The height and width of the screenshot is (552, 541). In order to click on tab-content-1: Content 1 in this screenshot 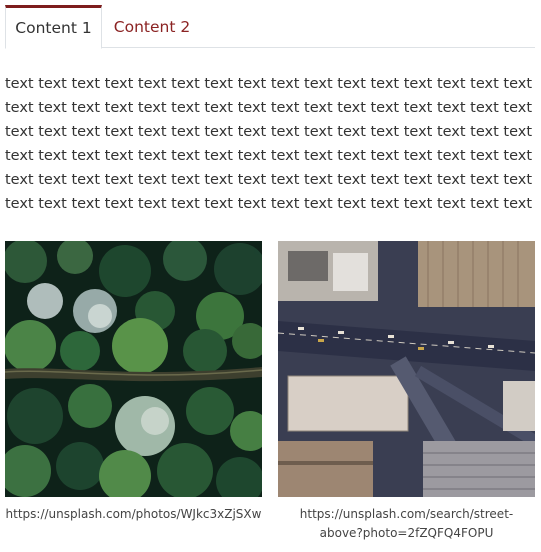, I will do `click(53, 27)`.